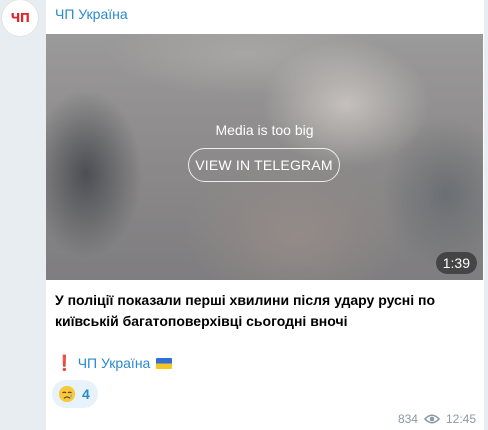 This screenshot has height=430, width=488. I want to click on channel-signature-link: ЧП Україна, so click(114, 363).